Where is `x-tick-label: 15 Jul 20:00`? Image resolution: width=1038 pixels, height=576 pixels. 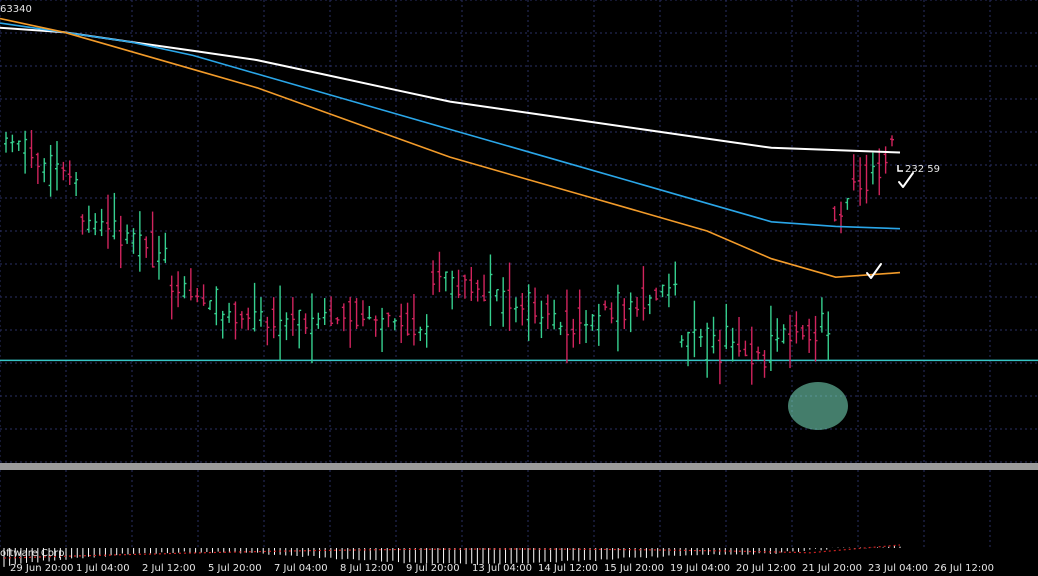
x-tick-label: 15 Jul 20:00 is located at coordinates (634, 568).